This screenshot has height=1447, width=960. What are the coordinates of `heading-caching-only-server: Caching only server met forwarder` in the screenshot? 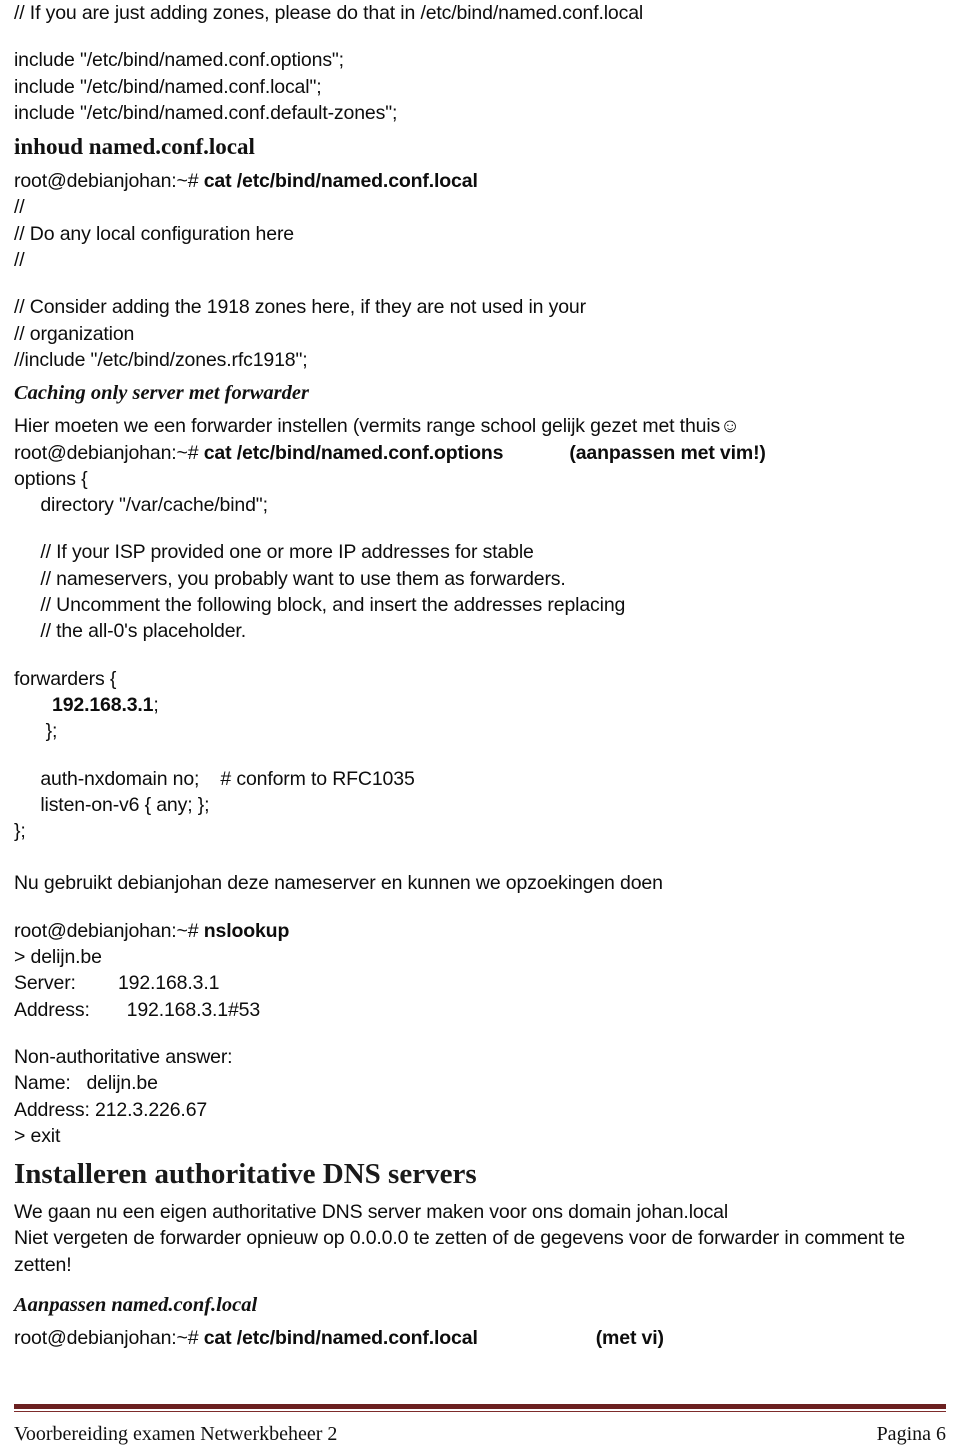 It's located at (161, 393).